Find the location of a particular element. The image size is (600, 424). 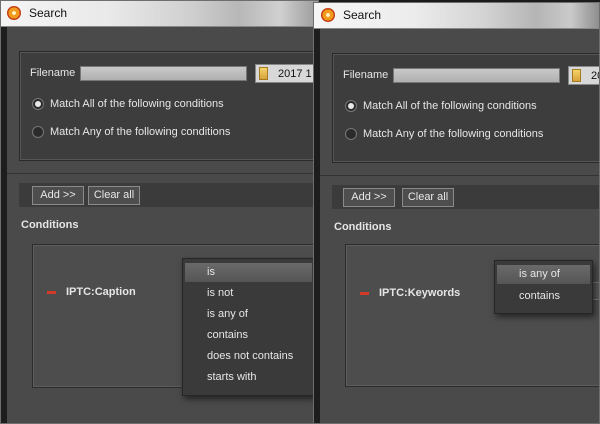

operator-dropdown: is any of contains is located at coordinates (543, 287).